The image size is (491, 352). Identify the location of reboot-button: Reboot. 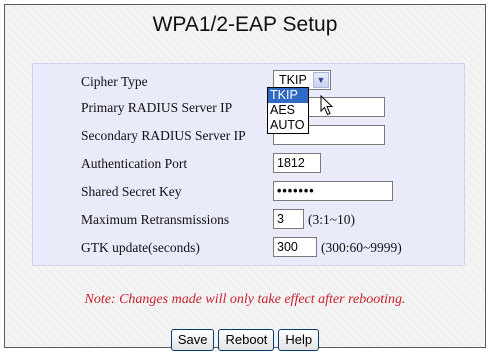
(246, 340).